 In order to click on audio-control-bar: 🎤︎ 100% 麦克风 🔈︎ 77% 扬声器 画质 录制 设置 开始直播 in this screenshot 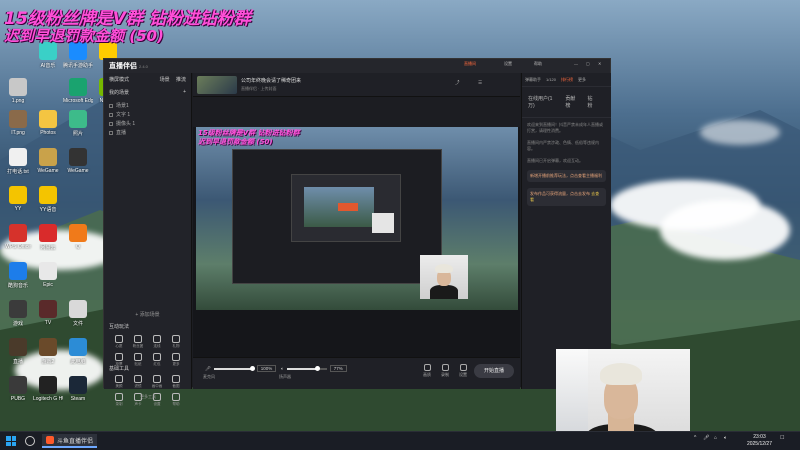, I will do `click(356, 373)`.